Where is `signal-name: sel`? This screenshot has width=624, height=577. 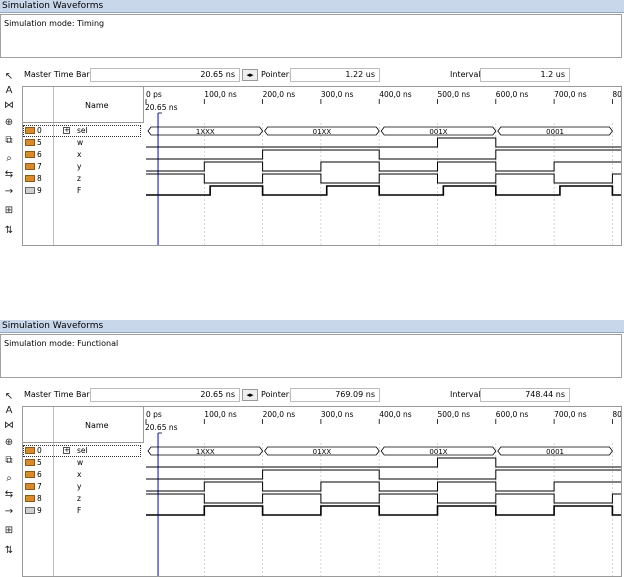 signal-name: sel is located at coordinates (82, 130).